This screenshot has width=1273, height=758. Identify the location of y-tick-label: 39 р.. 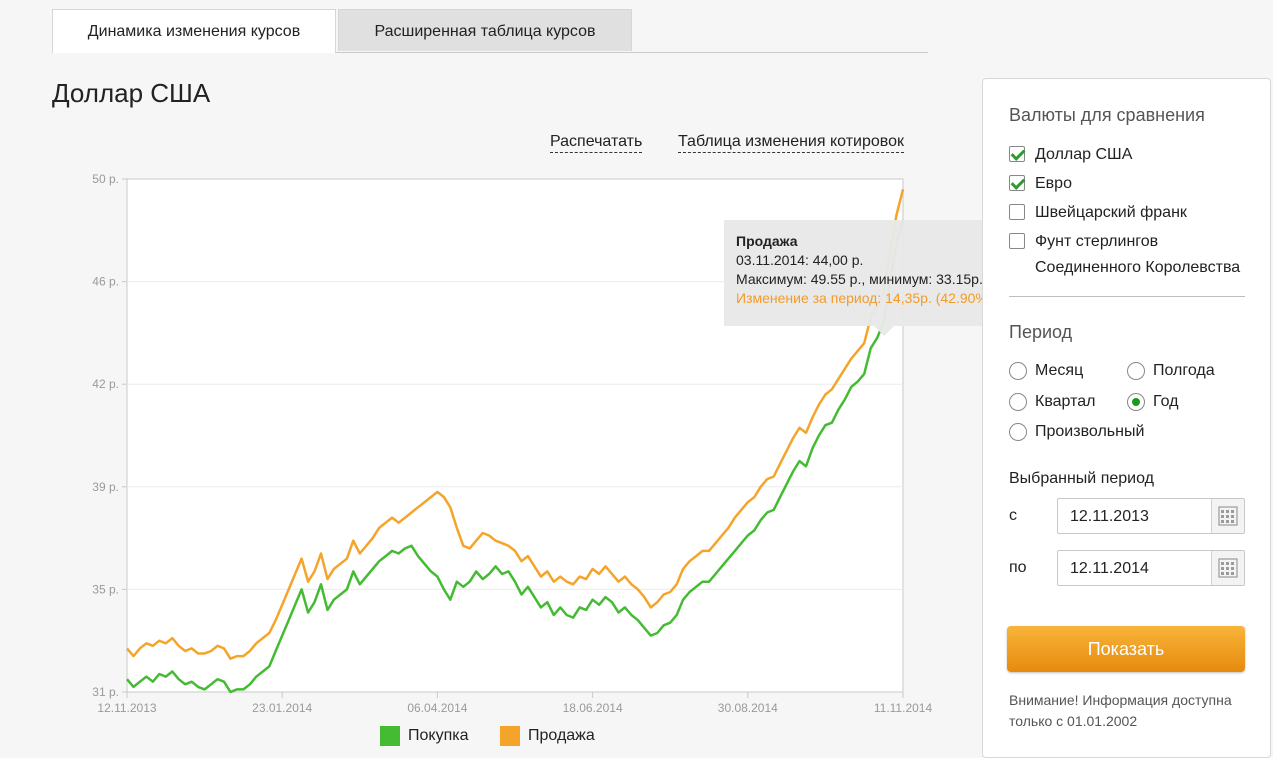
(105, 487).